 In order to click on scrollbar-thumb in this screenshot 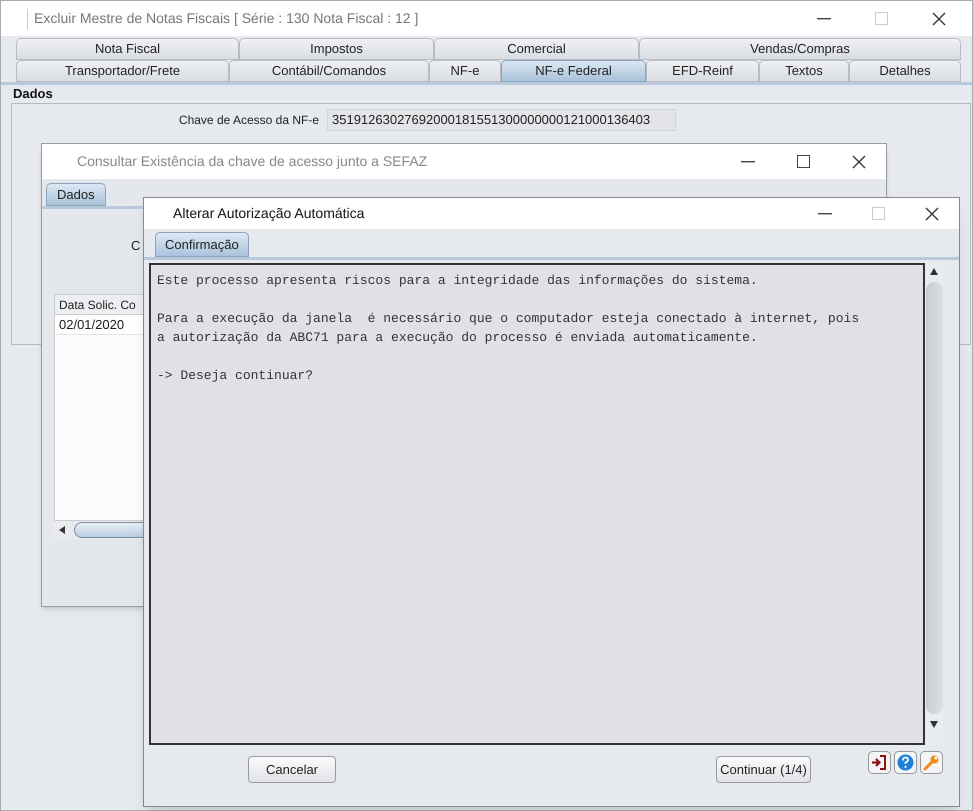, I will do `click(934, 498)`.